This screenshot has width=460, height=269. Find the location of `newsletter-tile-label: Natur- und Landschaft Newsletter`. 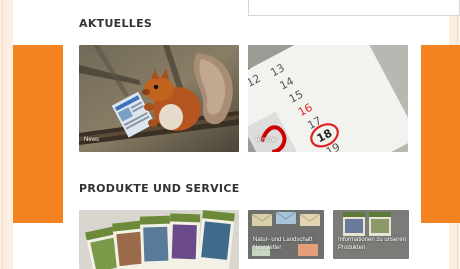

newsletter-tile-label: Natur- und Landschaft Newsletter is located at coordinates (283, 244).